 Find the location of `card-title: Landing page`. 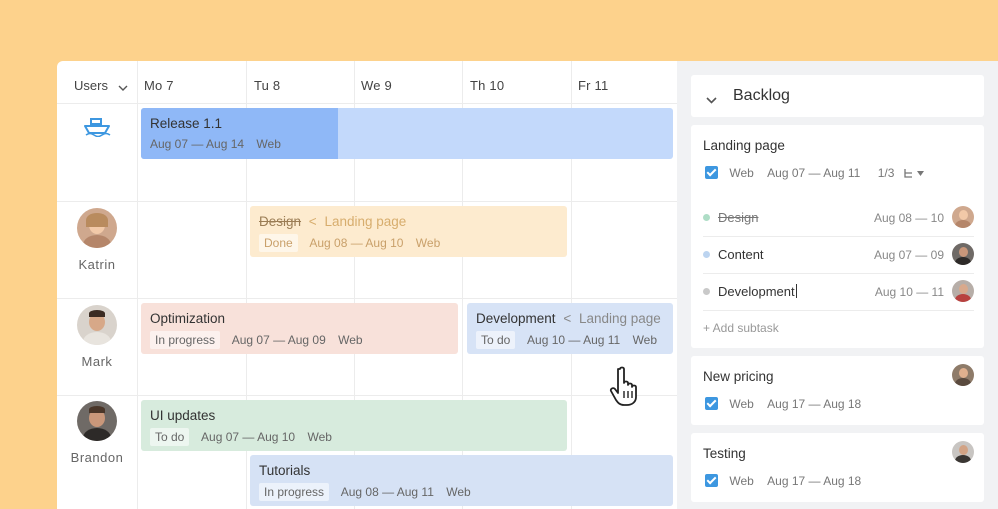

card-title: Landing page is located at coordinates (744, 145).